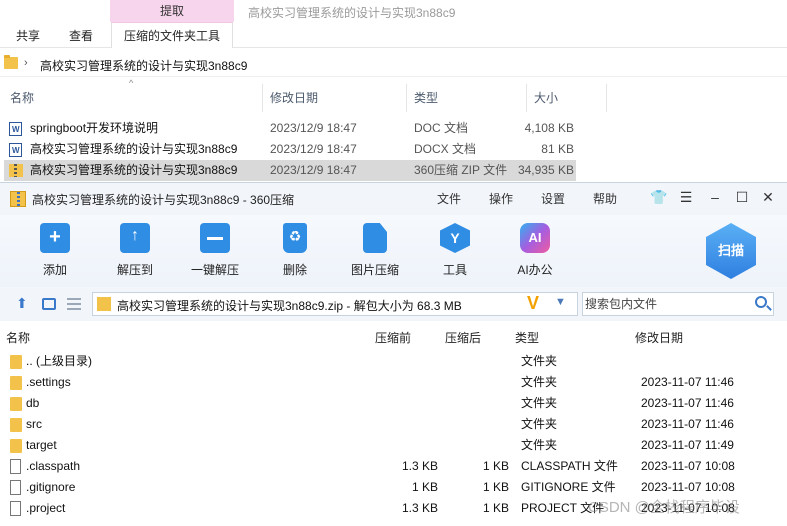 Image resolution: width=787 pixels, height=526 pixels. I want to click on skin-icon: 👕, so click(659, 197).